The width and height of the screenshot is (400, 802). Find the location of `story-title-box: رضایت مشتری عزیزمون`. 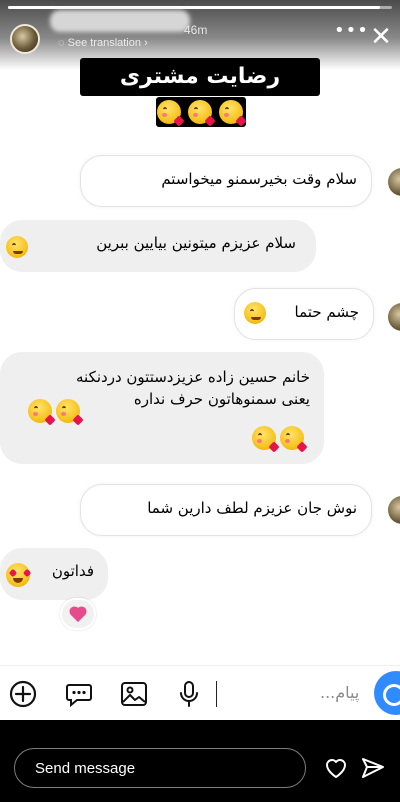

story-title-box: رضایت مشتری عزیزمون is located at coordinates (200, 92).